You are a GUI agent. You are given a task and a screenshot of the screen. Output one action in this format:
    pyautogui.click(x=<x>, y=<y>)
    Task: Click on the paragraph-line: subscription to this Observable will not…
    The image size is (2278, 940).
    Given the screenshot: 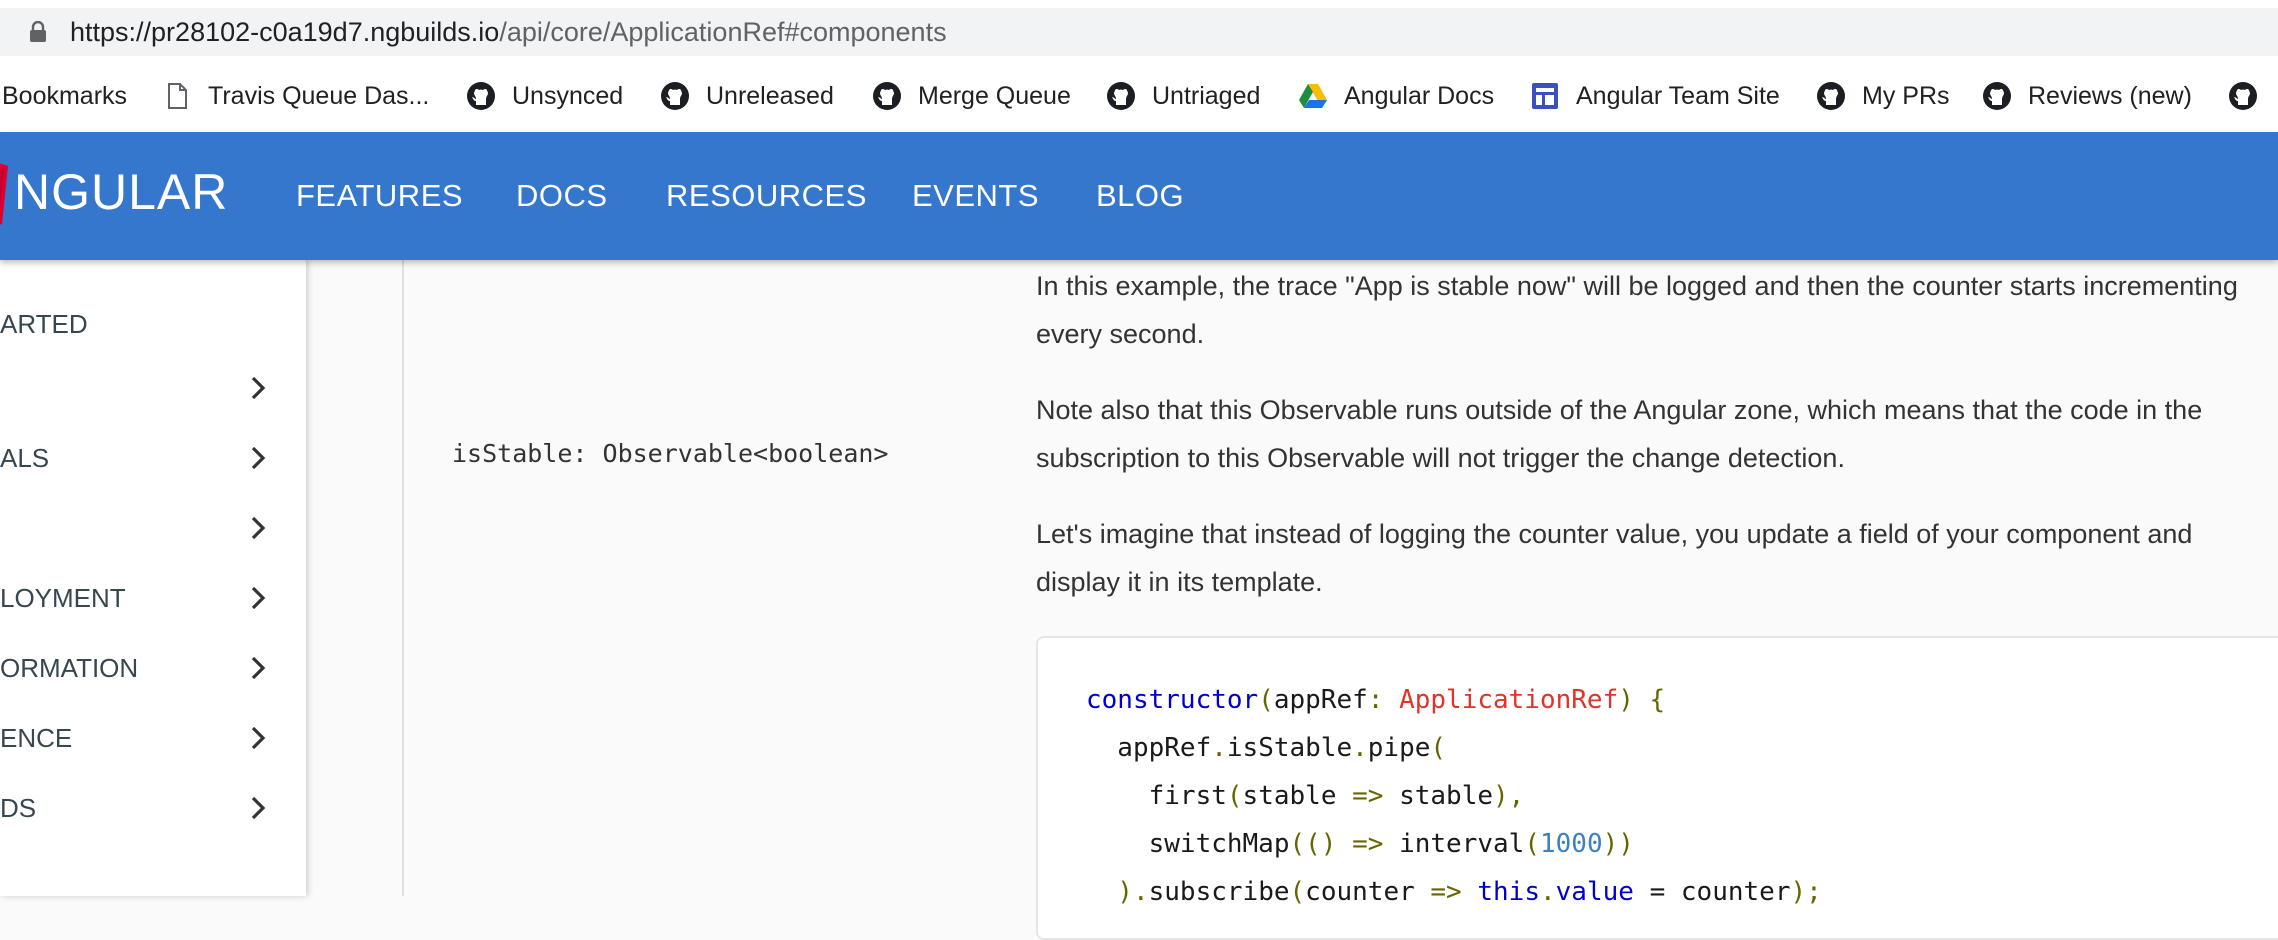 What is the action you would take?
    pyautogui.click(x=1440, y=458)
    